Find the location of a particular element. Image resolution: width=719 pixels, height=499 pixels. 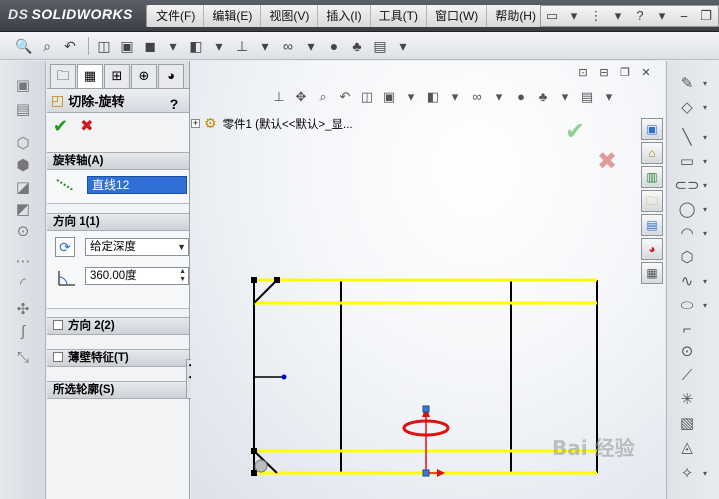

menu-edit: 编辑(E) is located at coordinates (233, 16).